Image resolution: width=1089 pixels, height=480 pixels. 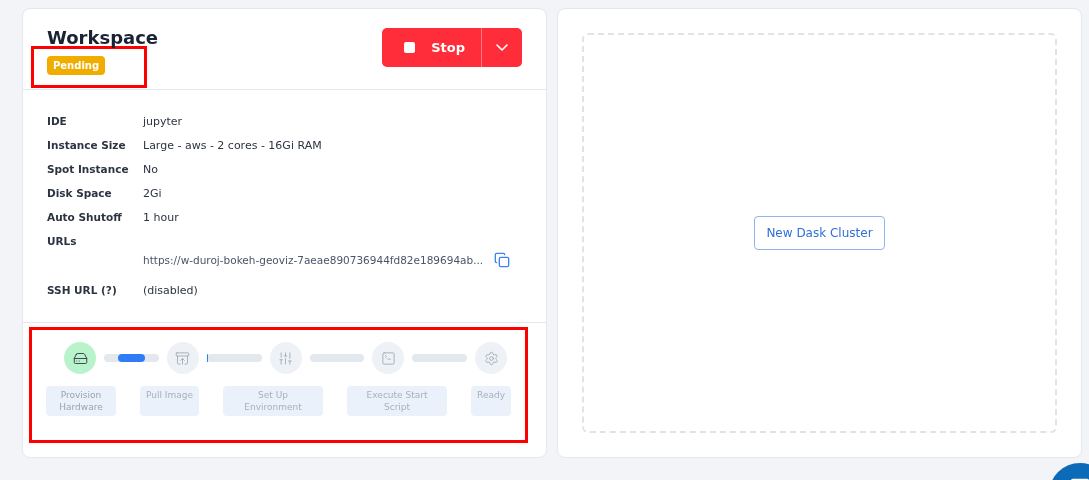 What do you see at coordinates (82, 290) in the screenshot?
I see `detail-label: SSH URL (?)` at bounding box center [82, 290].